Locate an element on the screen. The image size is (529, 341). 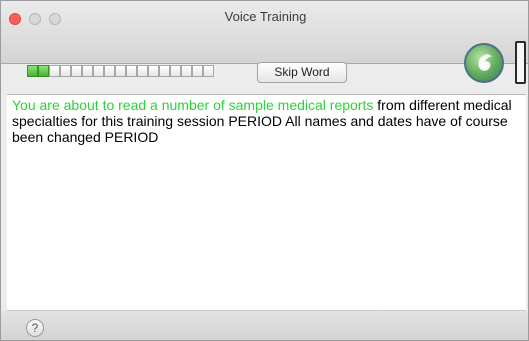
dragon-logo-icon is located at coordinates (484, 63).